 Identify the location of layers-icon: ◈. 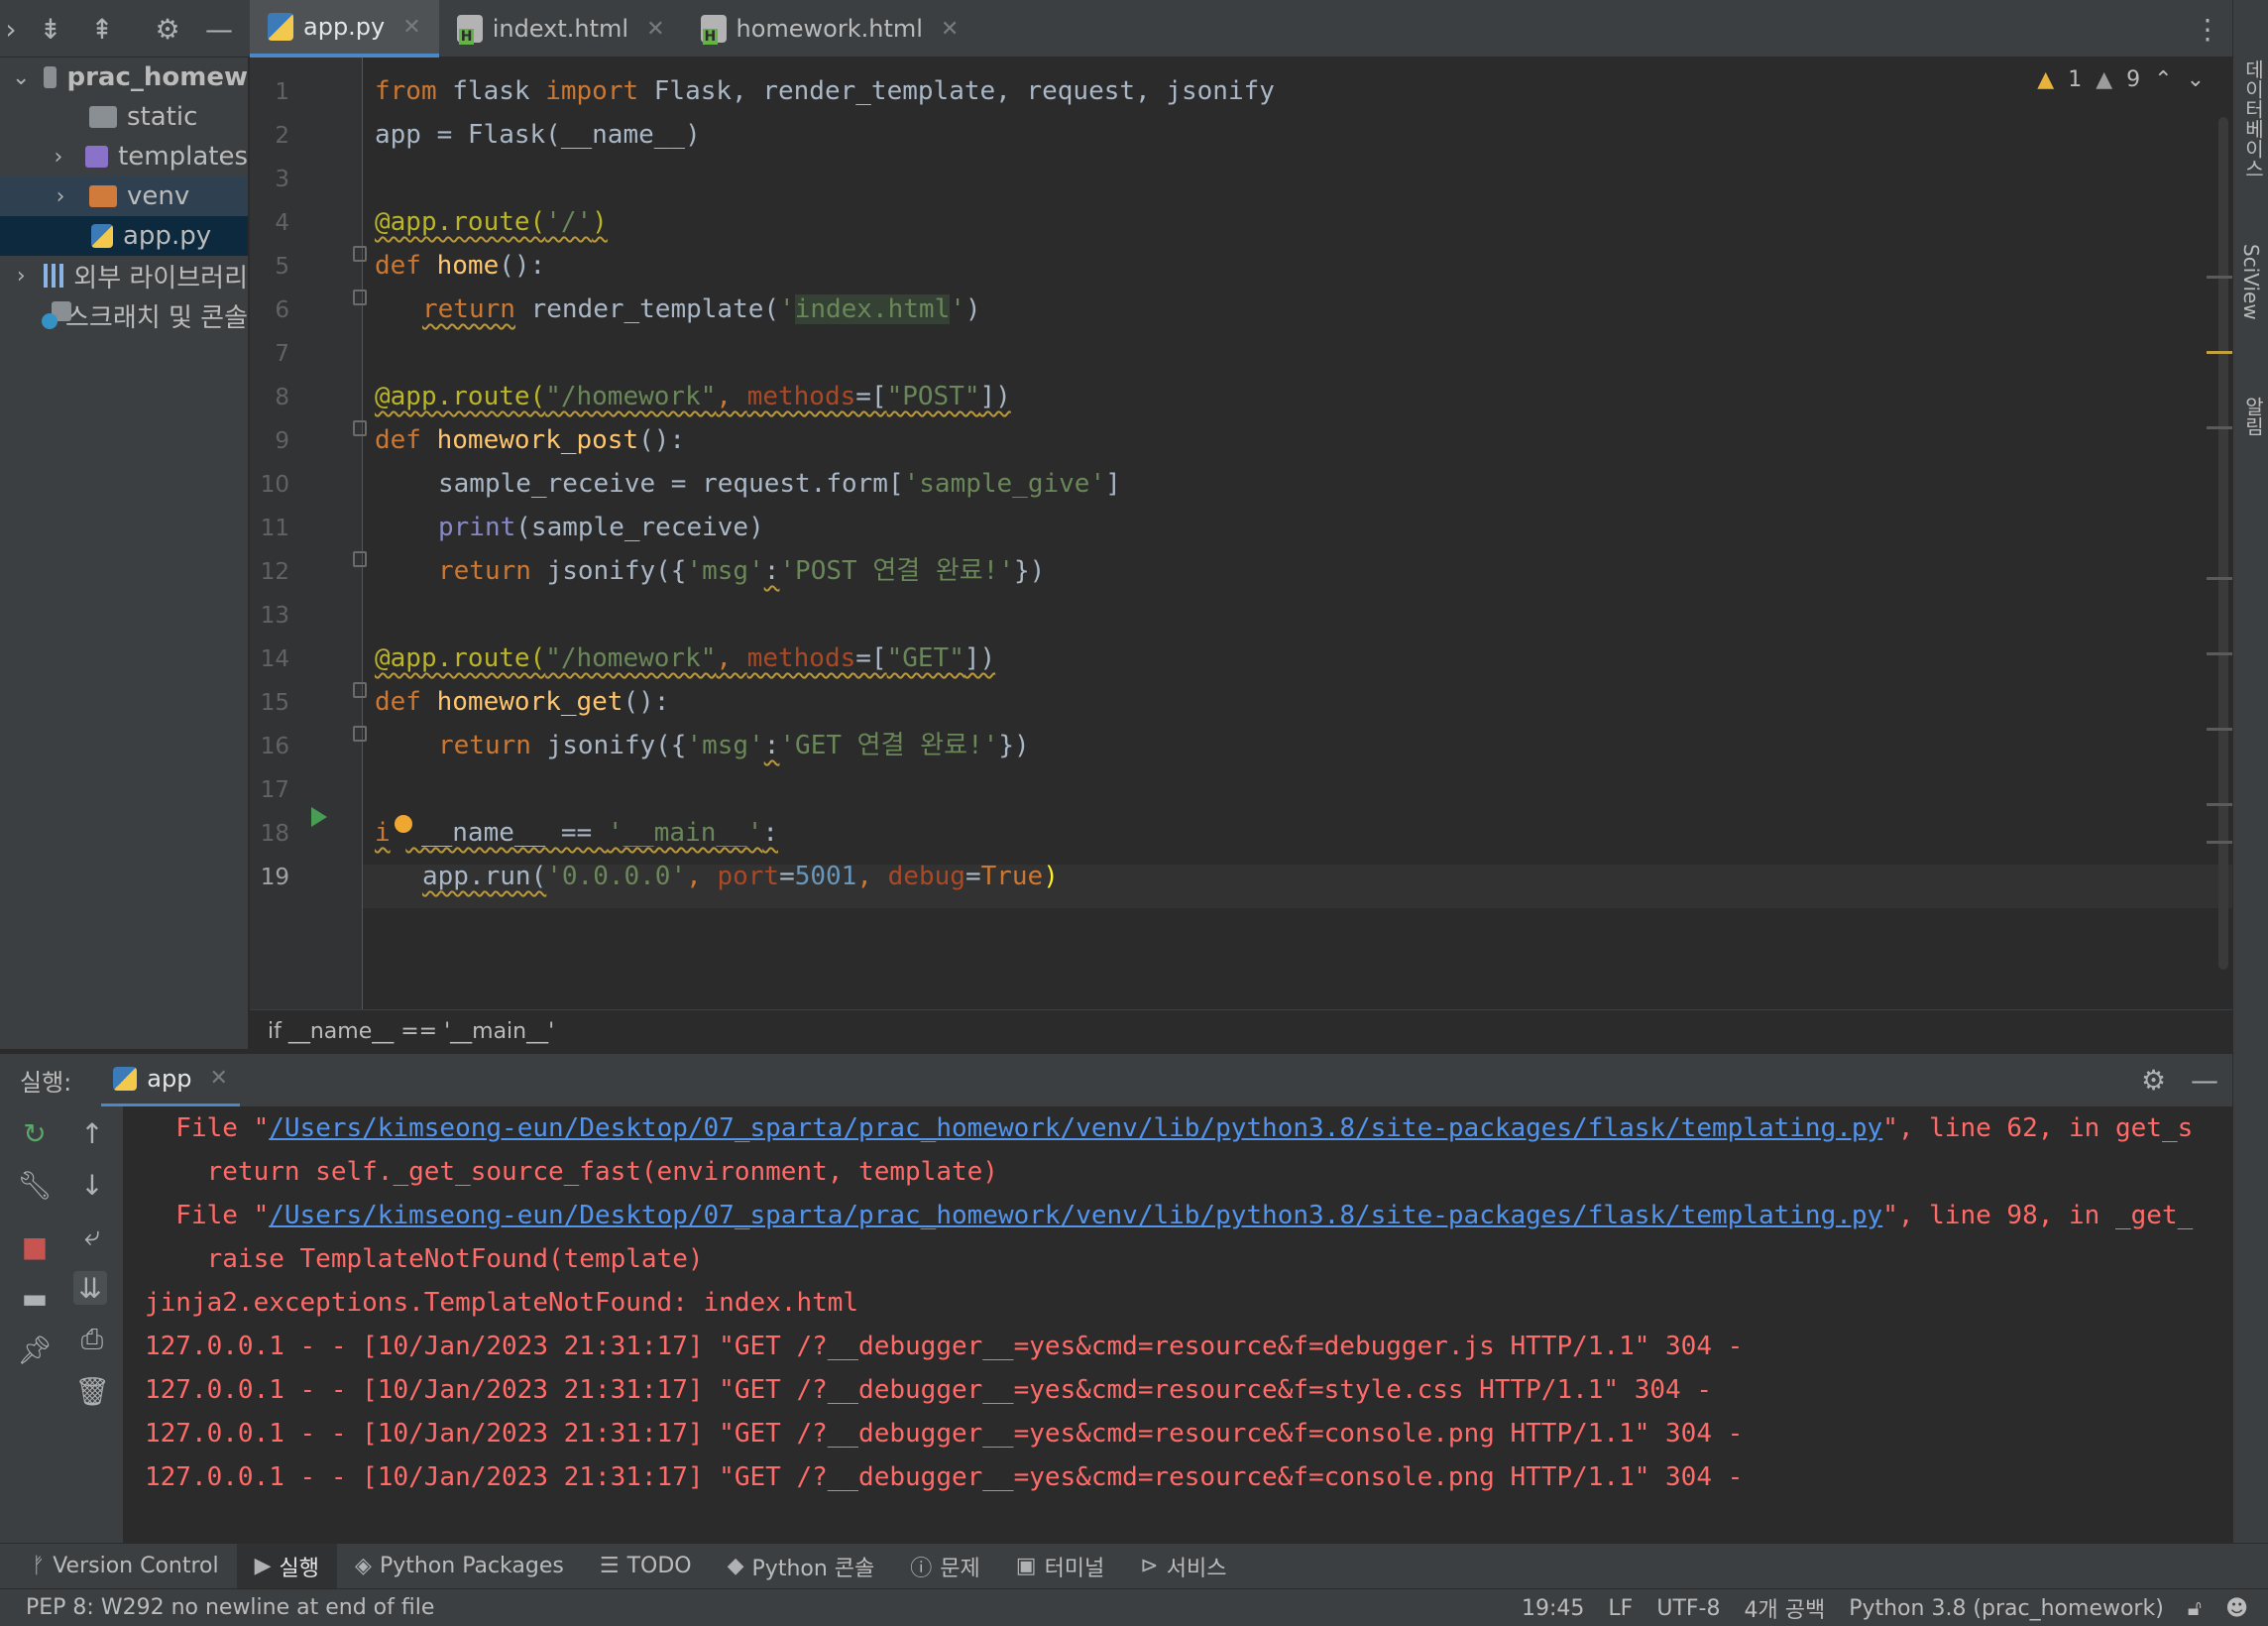
(363, 1566).